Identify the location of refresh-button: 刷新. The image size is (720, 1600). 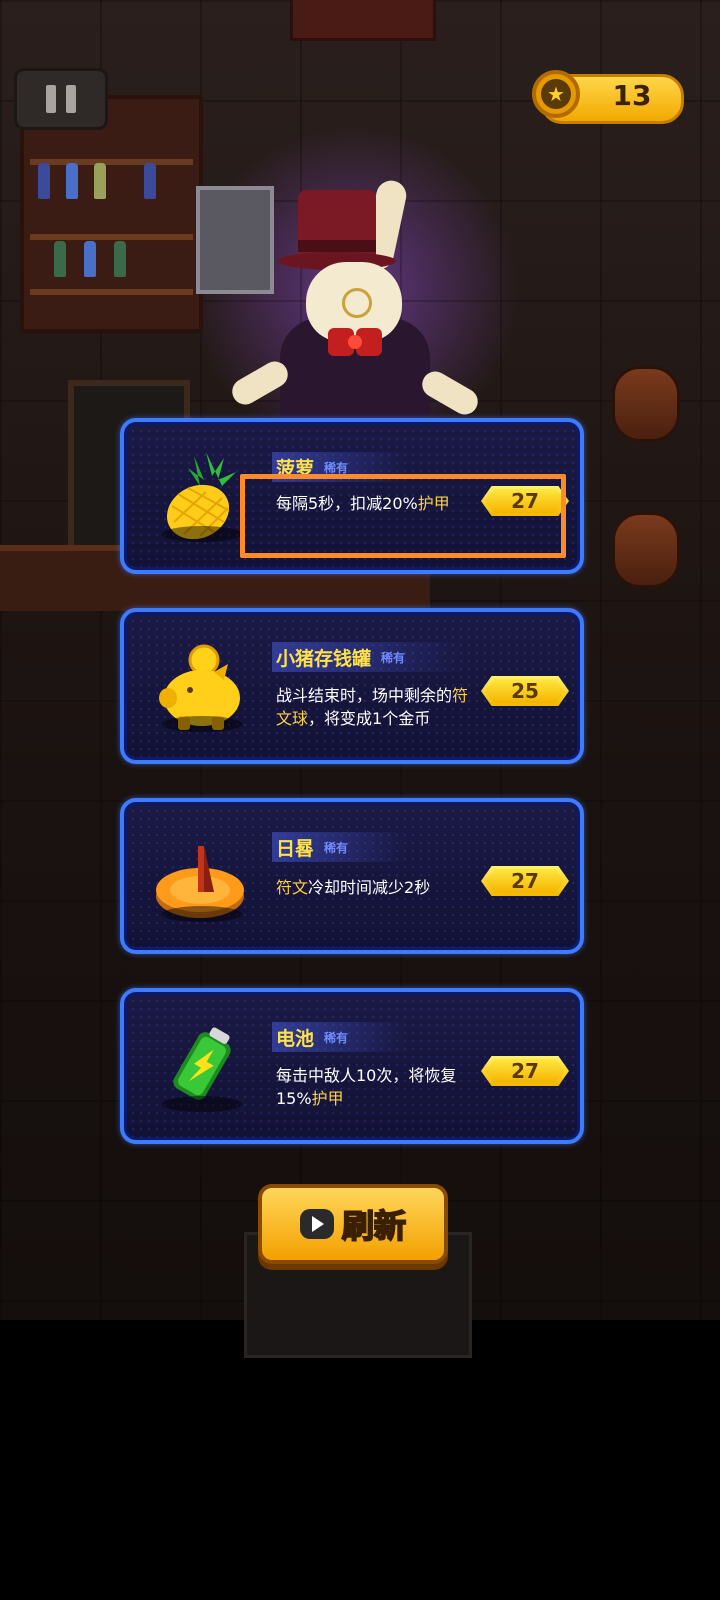
(353, 1224).